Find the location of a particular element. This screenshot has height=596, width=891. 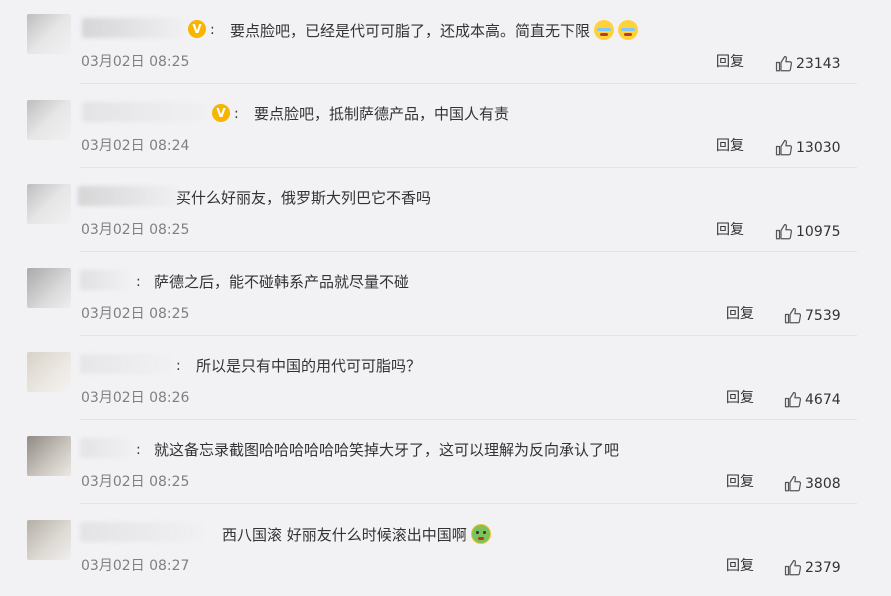

like-button: 10975 is located at coordinates (808, 232).